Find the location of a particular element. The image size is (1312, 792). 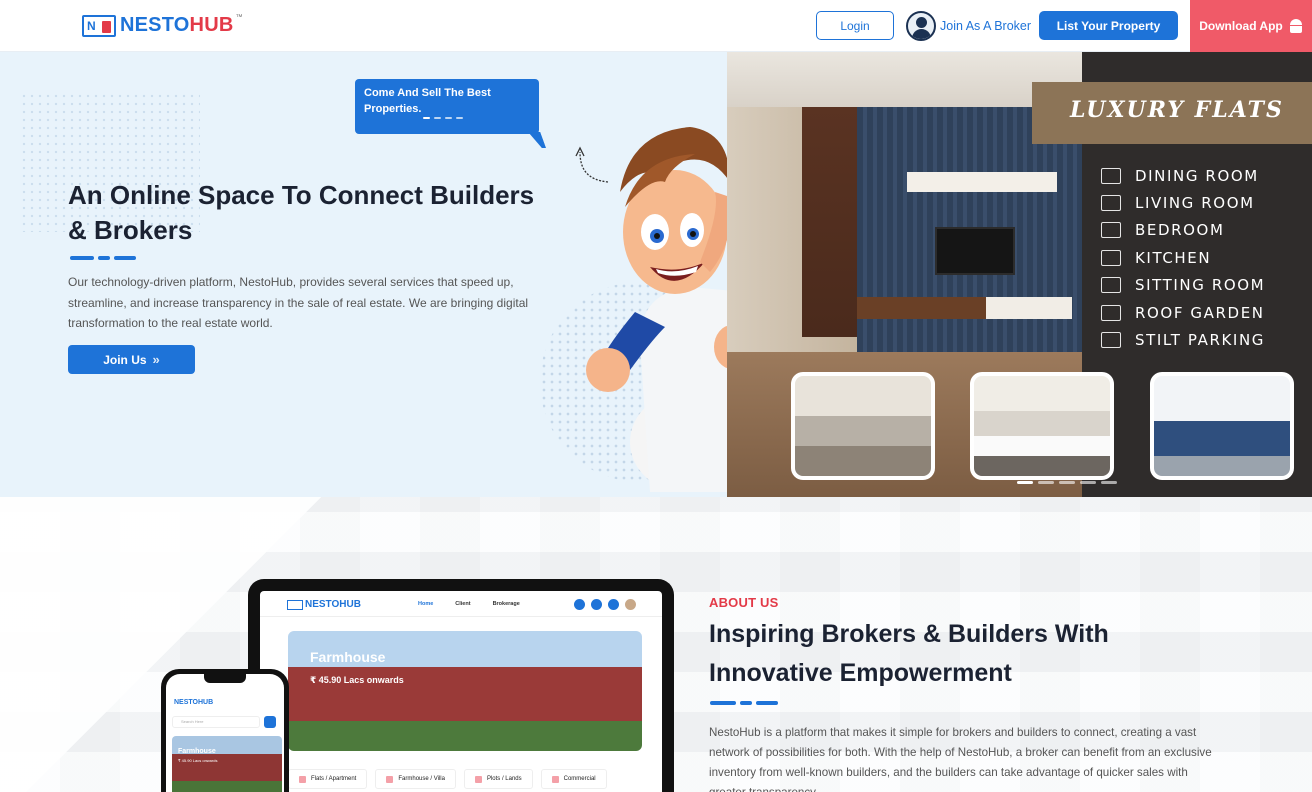

amenity-item: LIVING ROOM is located at coordinates (1206, 202).